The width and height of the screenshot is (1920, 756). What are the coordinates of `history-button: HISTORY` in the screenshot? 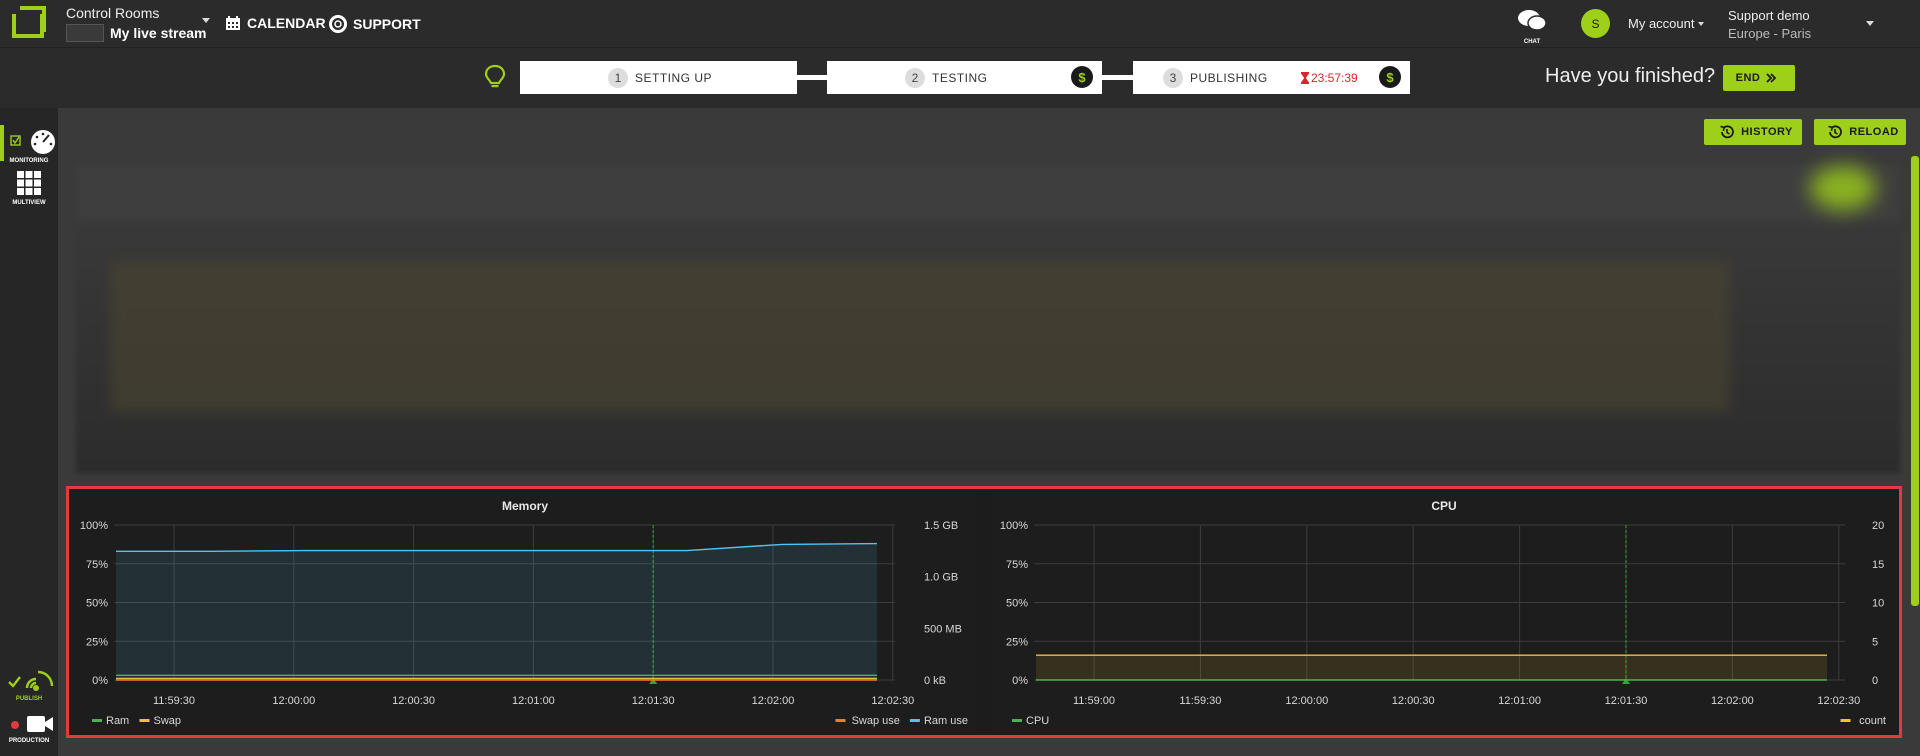 It's located at (1753, 132).